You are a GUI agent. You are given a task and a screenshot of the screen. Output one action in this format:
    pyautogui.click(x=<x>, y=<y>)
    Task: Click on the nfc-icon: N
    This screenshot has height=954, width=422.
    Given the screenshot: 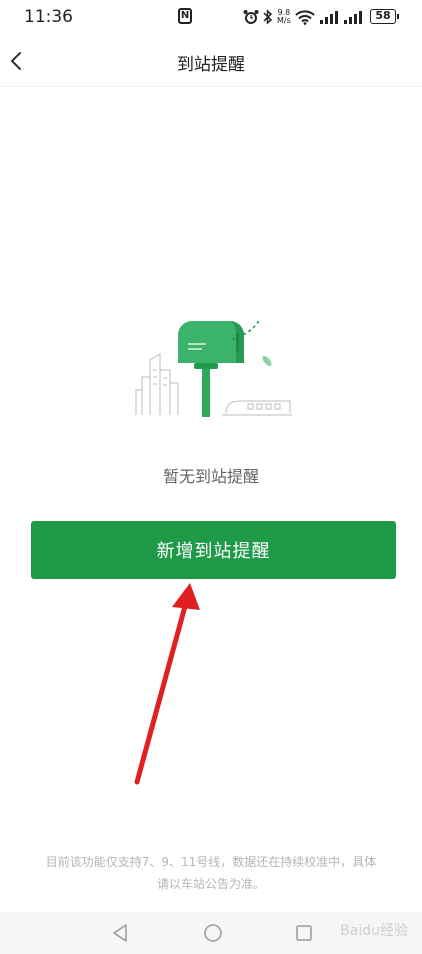 What is the action you would take?
    pyautogui.click(x=185, y=16)
    